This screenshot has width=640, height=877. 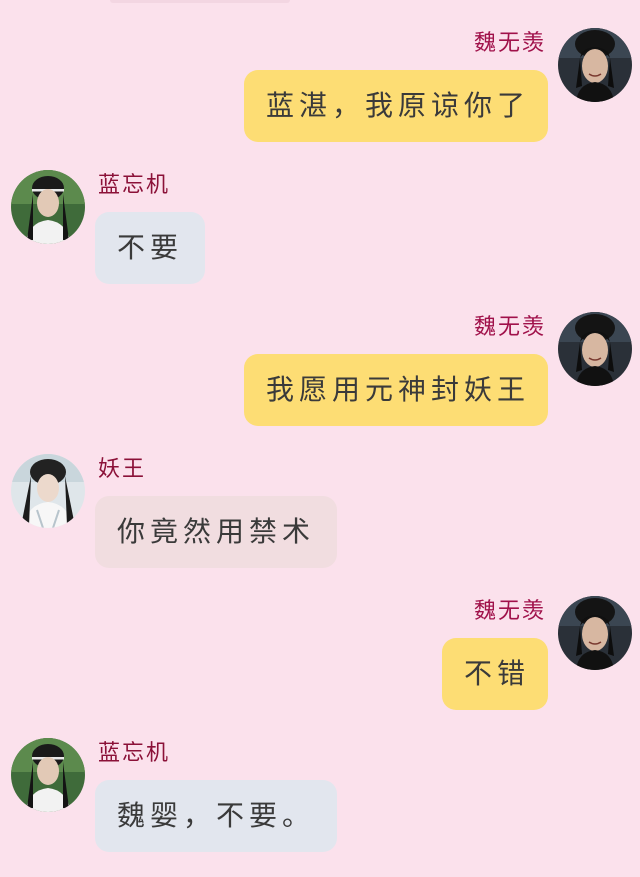 What do you see at coordinates (216, 816) in the screenshot?
I see `message-bubble: 魏婴，不要。` at bounding box center [216, 816].